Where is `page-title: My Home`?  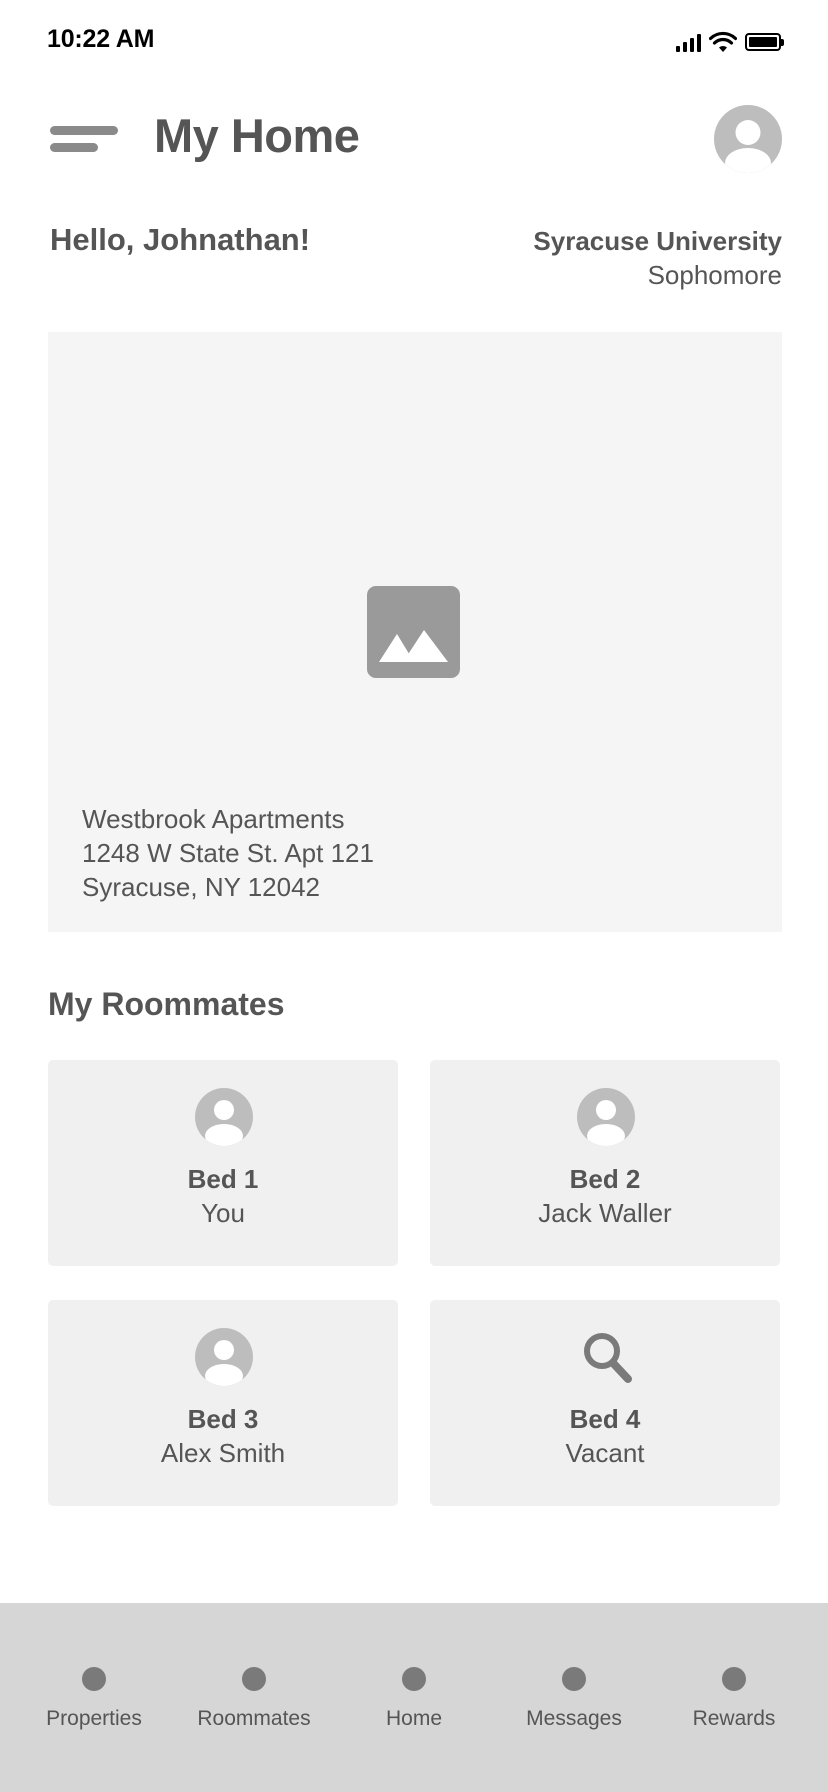
page-title: My Home is located at coordinates (257, 135).